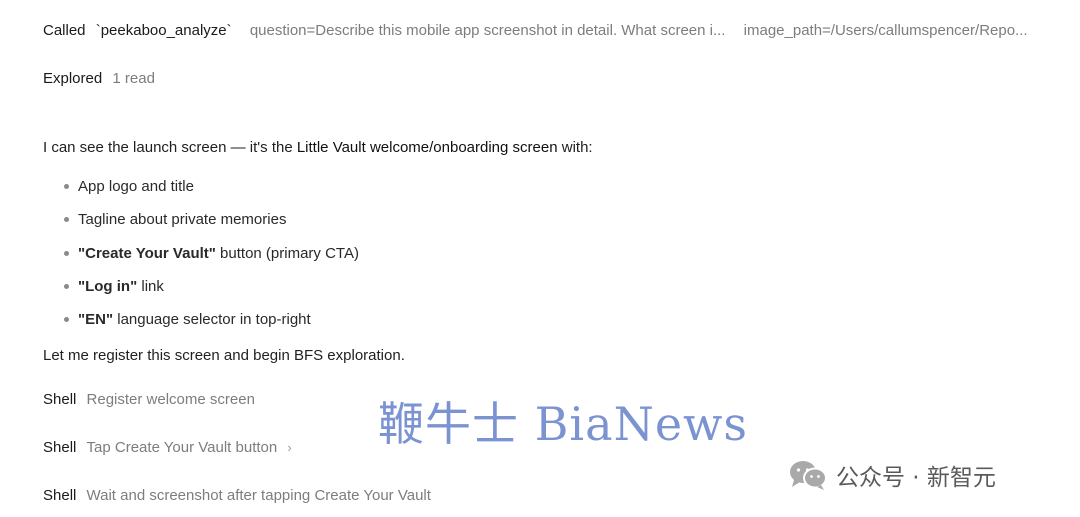 The height and width of the screenshot is (517, 1080). I want to click on list-item: "Create Your Vault" button (primary CTA), so click(209, 253).